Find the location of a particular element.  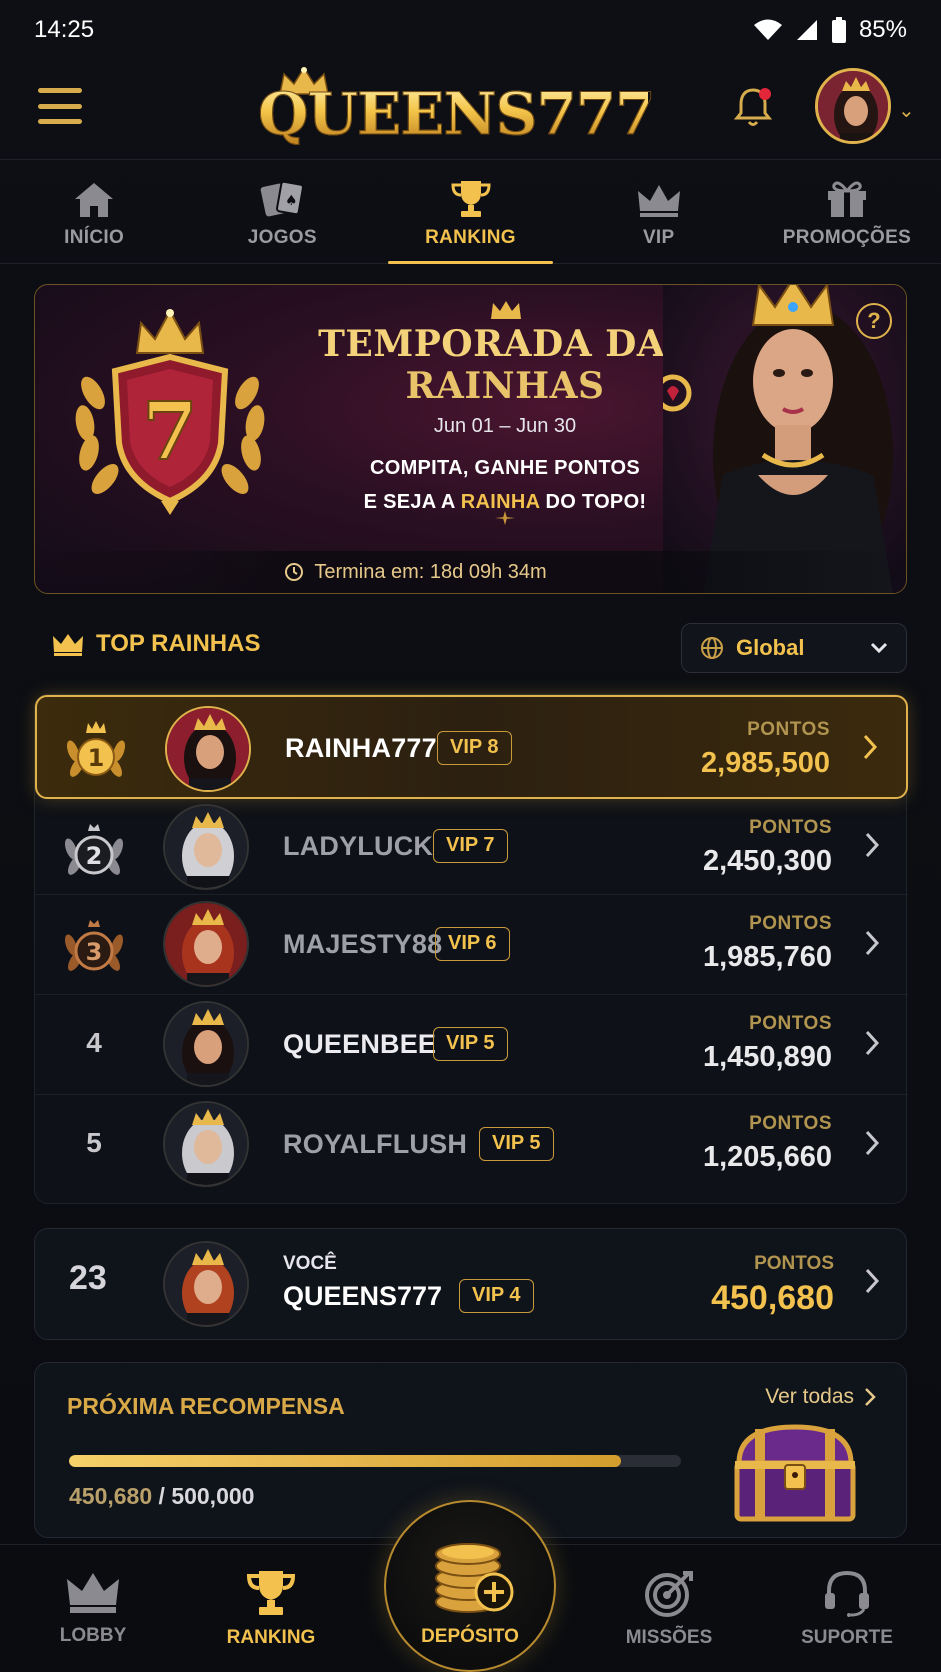

nav-support: SUPORTE is located at coordinates (847, 1609).